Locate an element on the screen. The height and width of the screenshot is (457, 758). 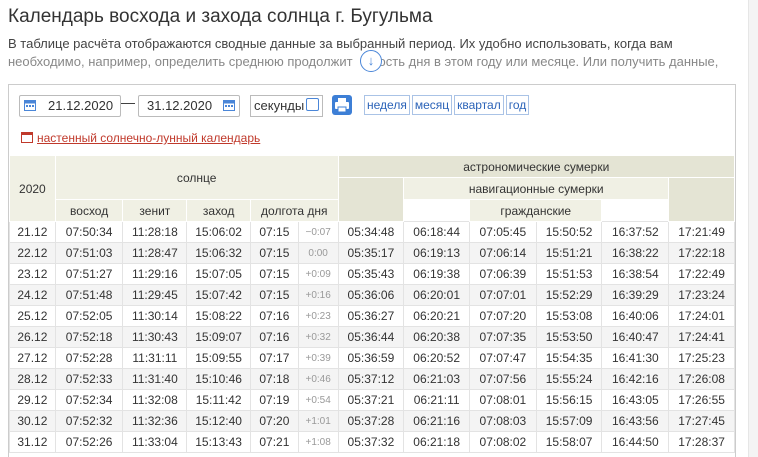
sunset-cell: 15:09:55 is located at coordinates (218, 358).